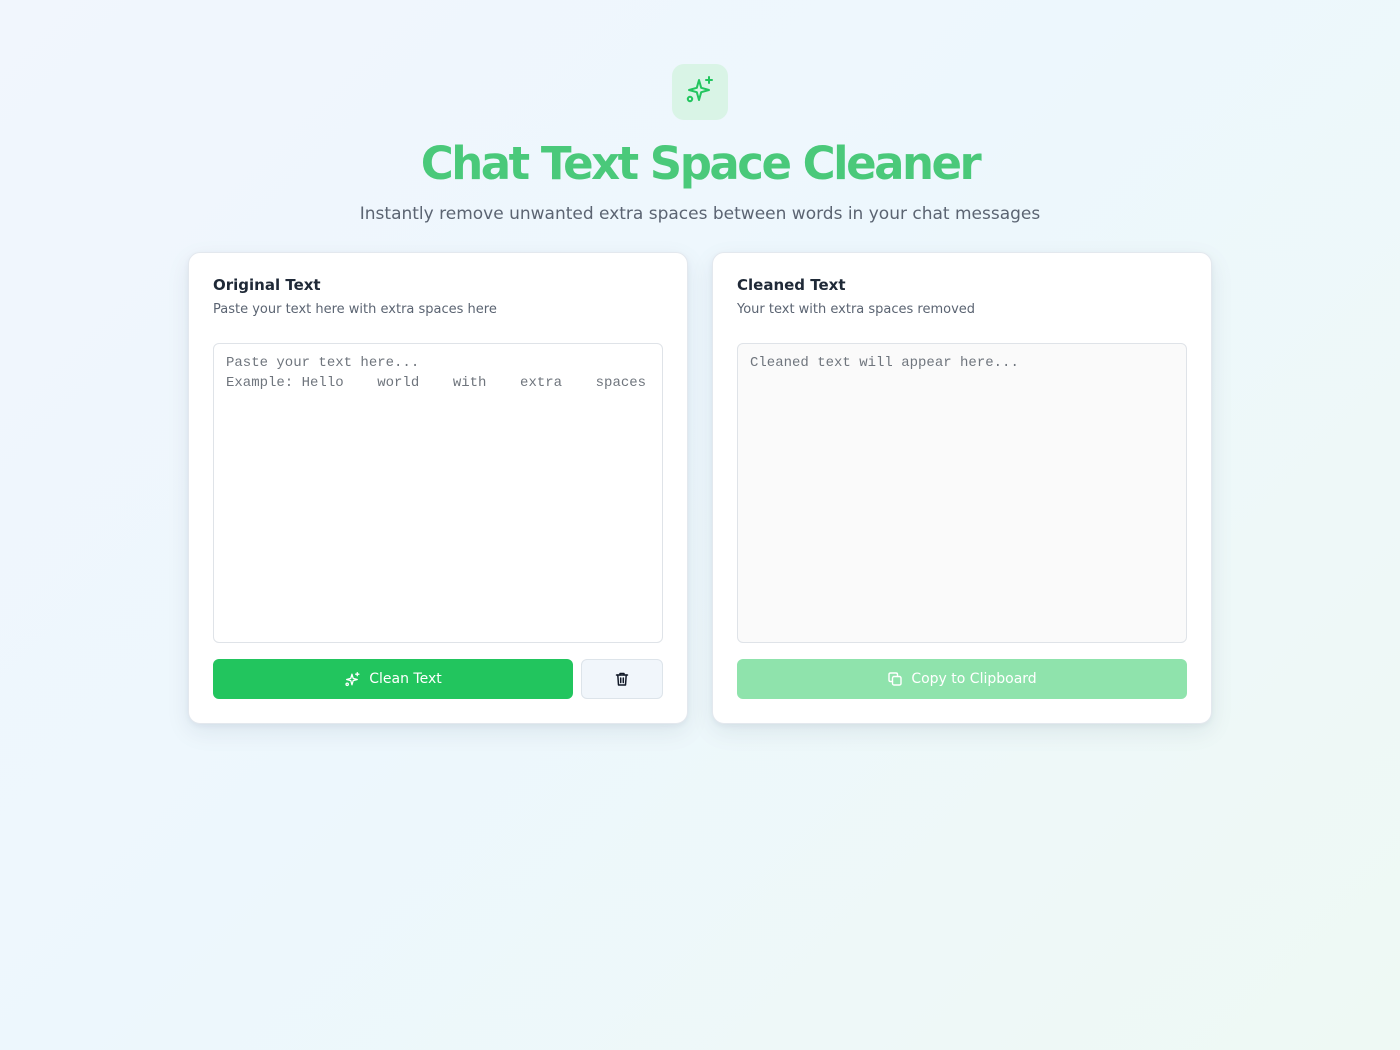  I want to click on clear-text-button, so click(622, 679).